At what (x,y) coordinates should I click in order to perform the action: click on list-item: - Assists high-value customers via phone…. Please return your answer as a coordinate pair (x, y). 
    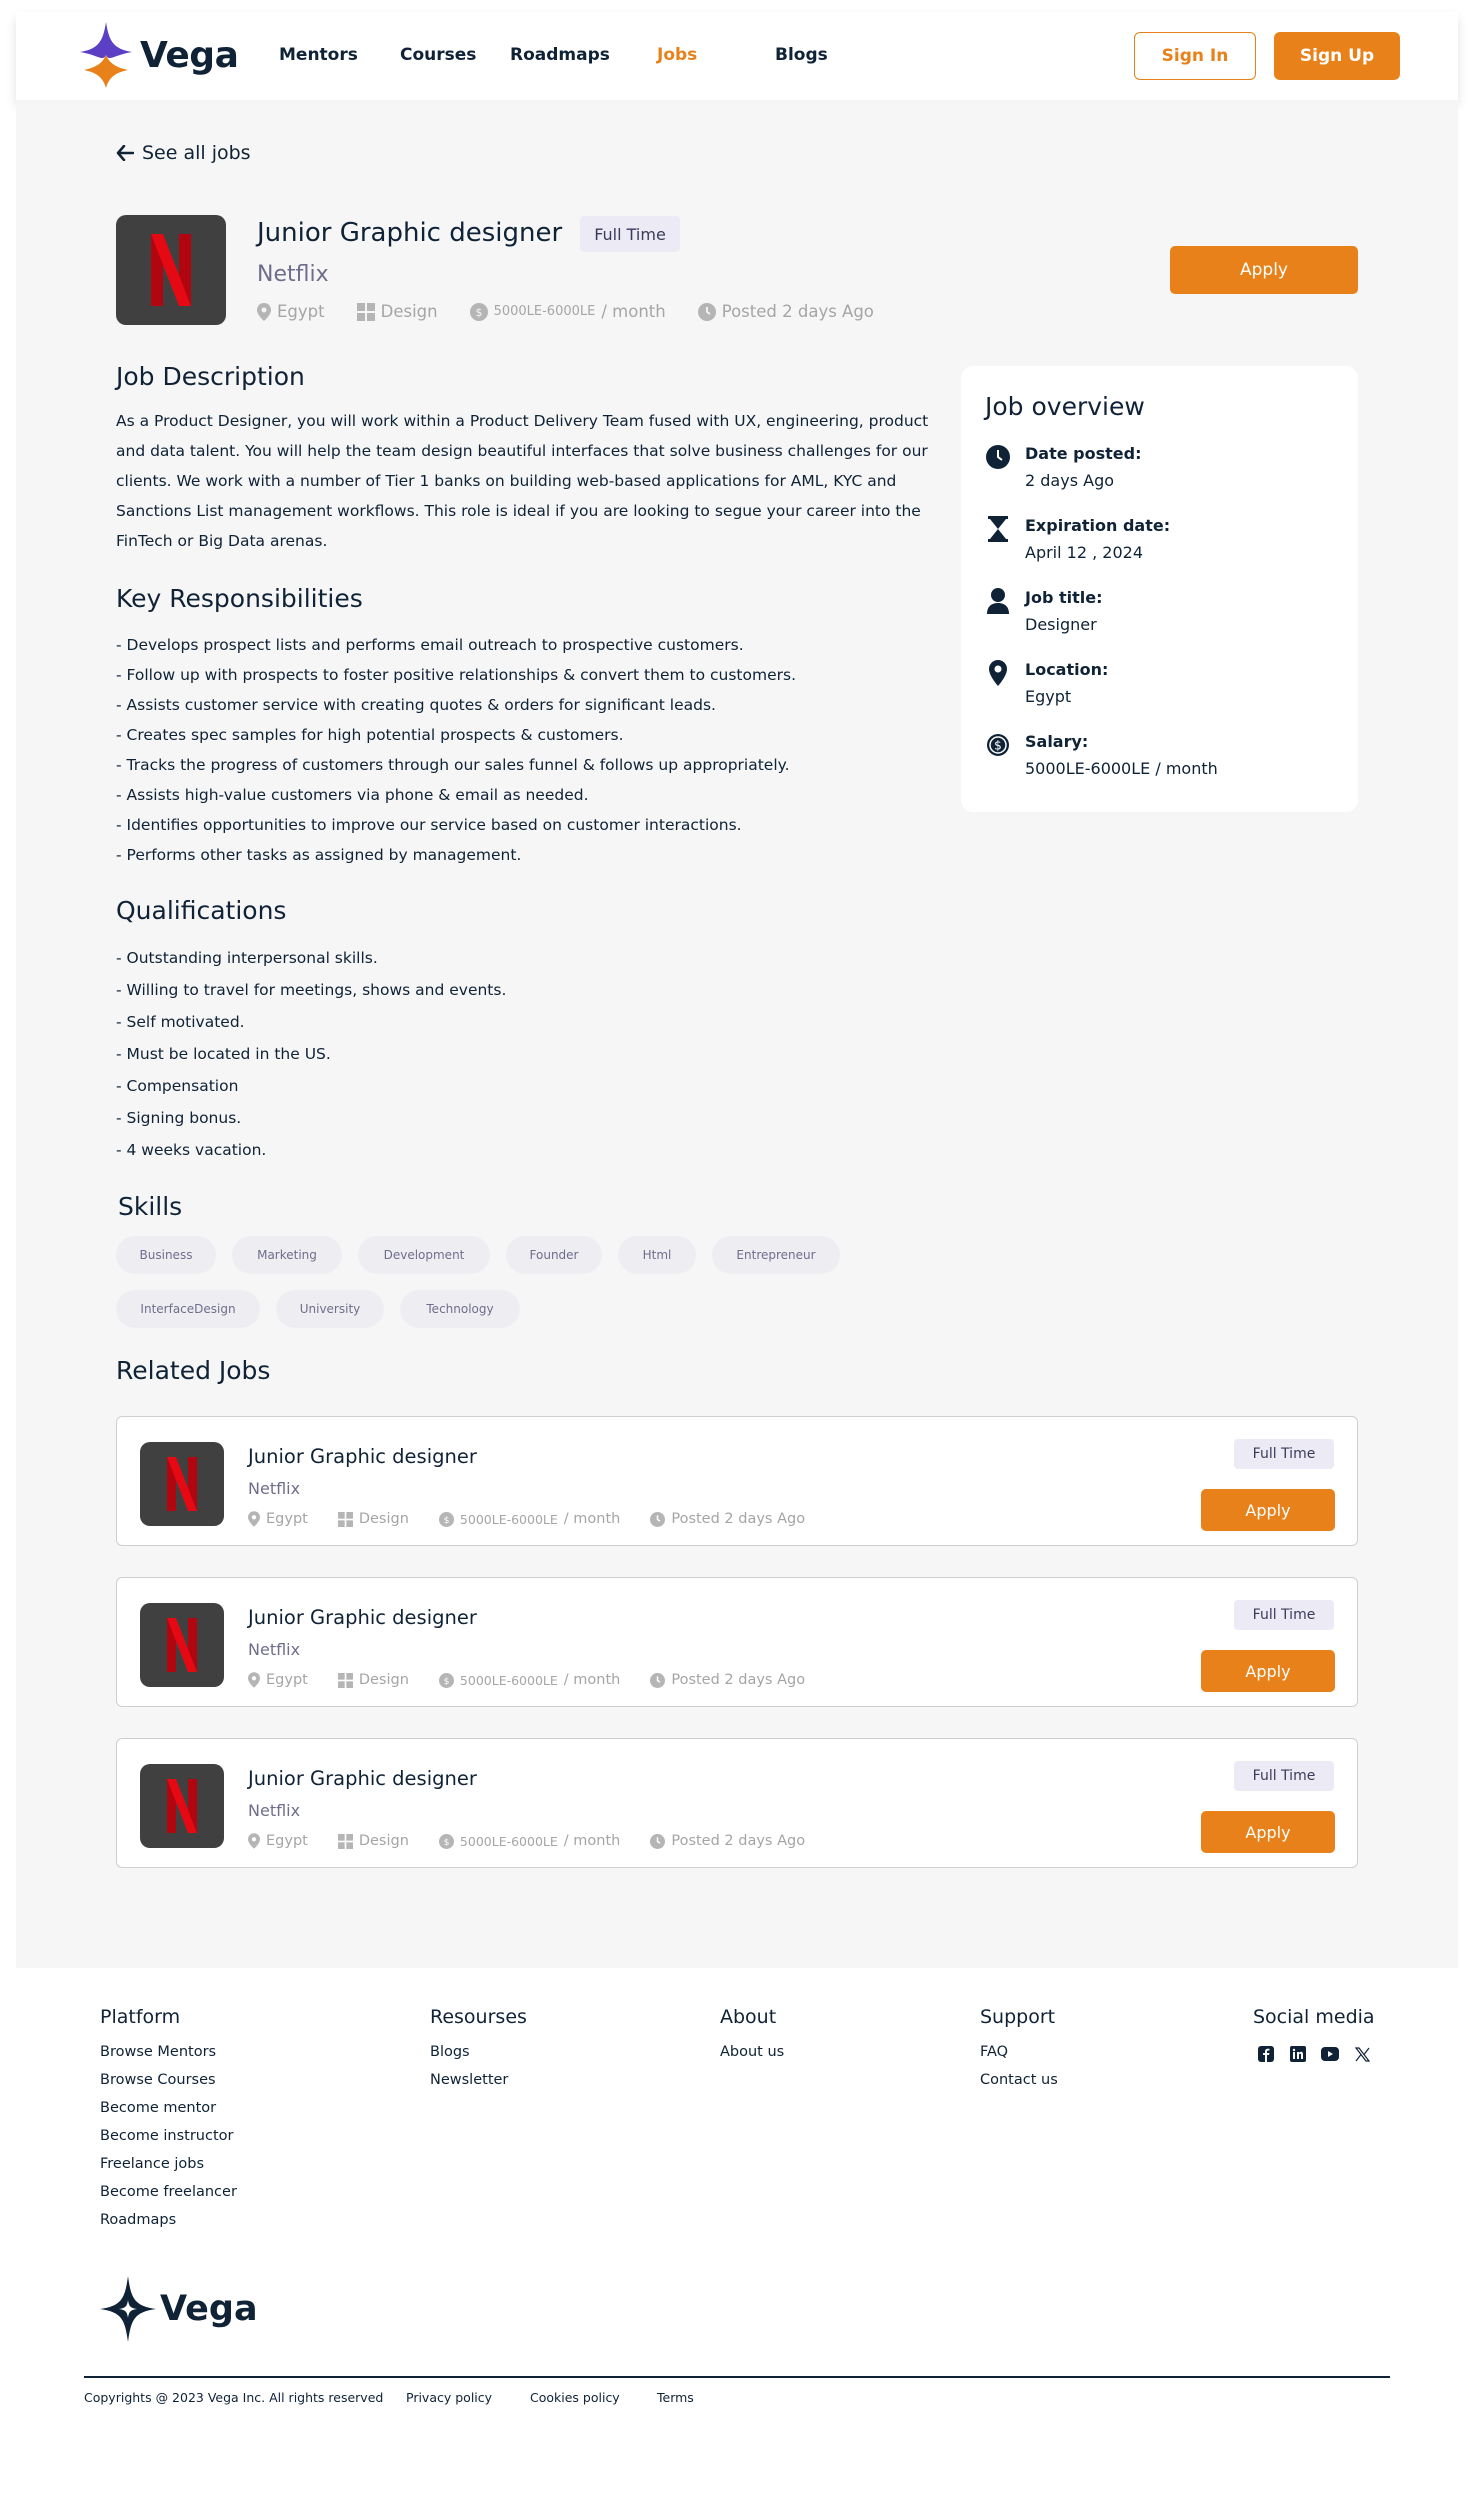
    Looking at the image, I should click on (352, 795).